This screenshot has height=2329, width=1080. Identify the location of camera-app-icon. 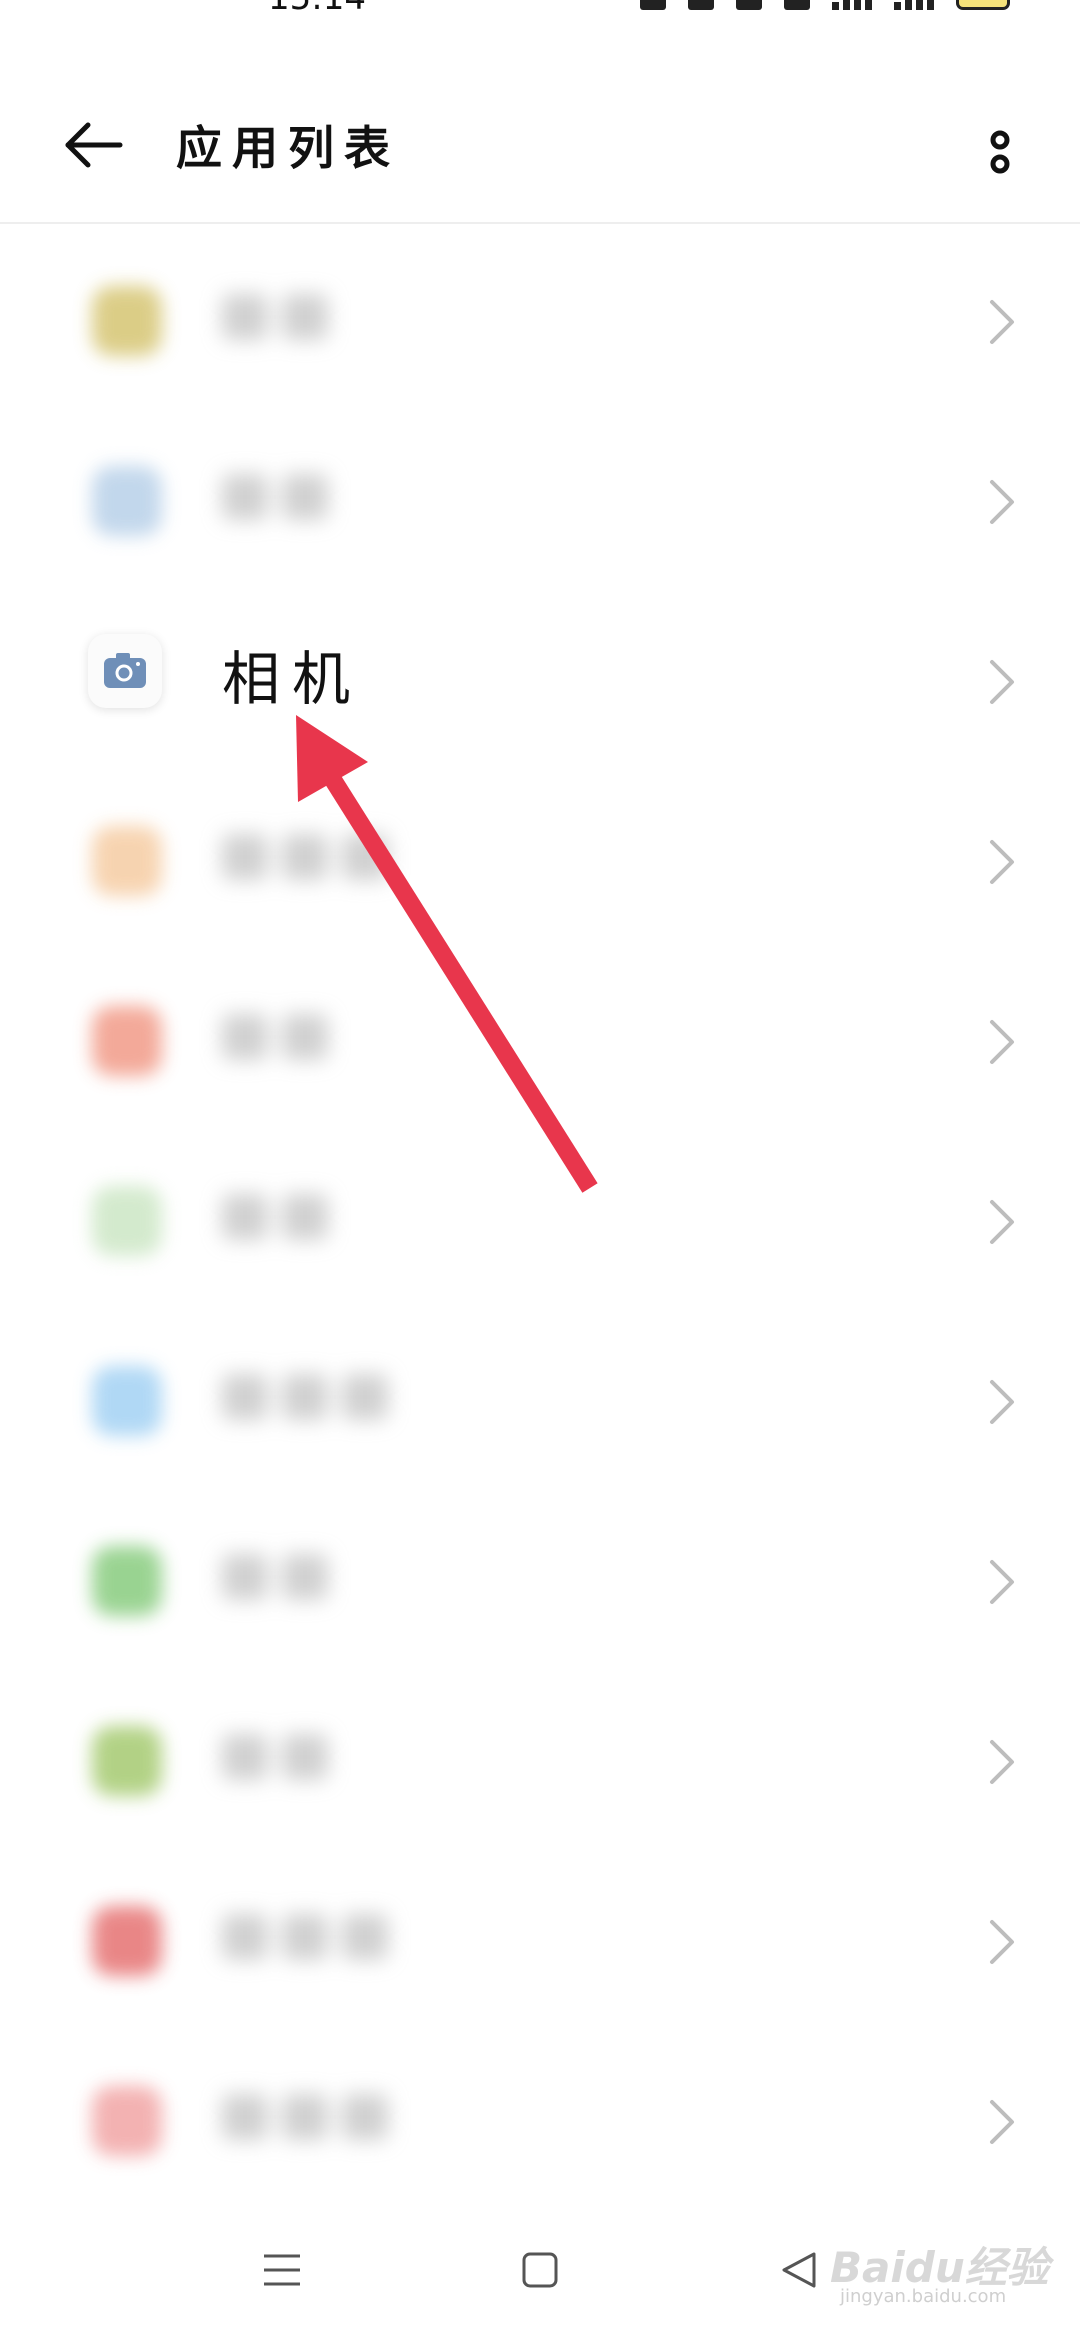
(125, 671).